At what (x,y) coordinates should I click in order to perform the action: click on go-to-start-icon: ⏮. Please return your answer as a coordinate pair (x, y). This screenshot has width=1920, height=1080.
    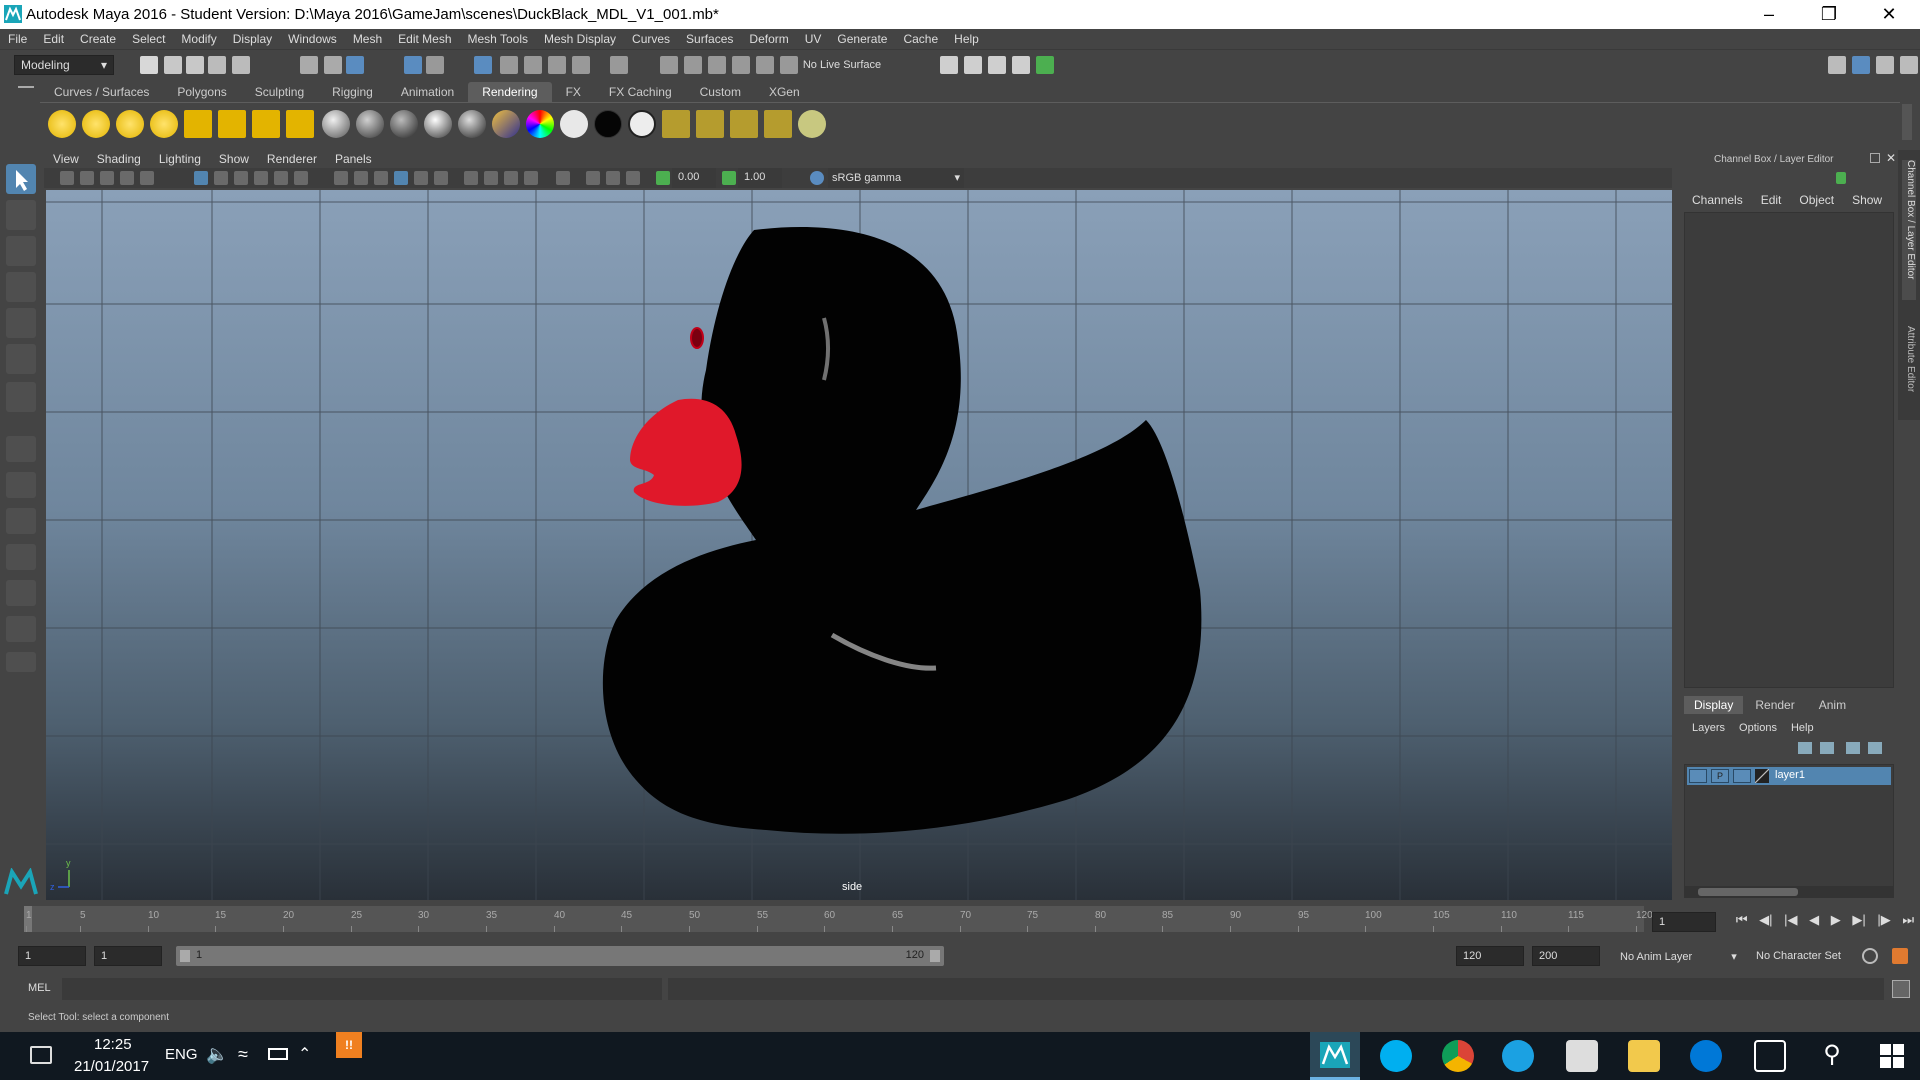
    Looking at the image, I should click on (1742, 922).